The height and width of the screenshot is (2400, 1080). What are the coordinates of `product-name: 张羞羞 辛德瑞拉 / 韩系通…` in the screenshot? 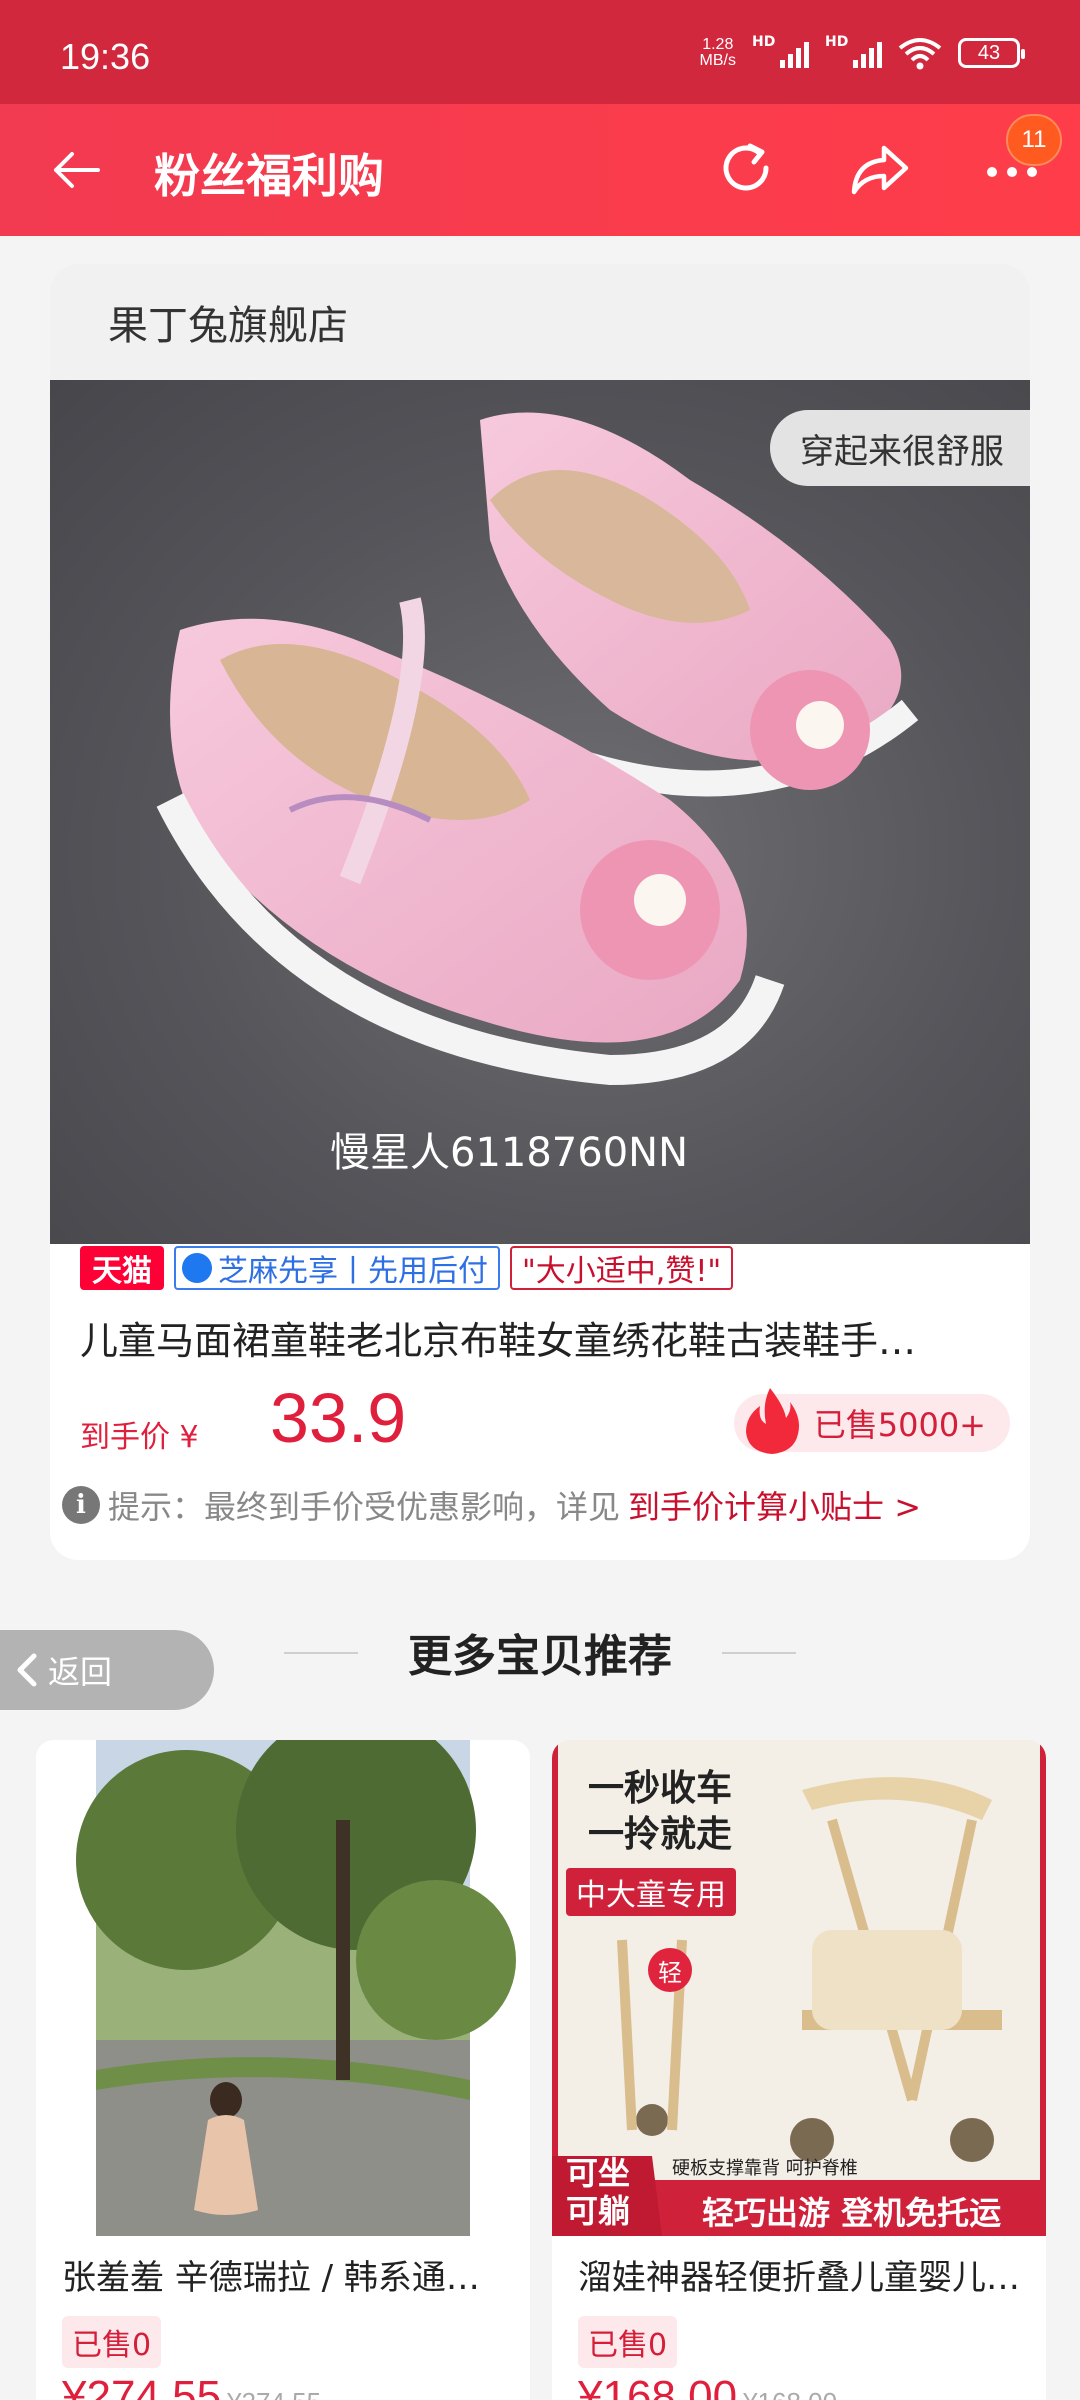 It's located at (271, 2278).